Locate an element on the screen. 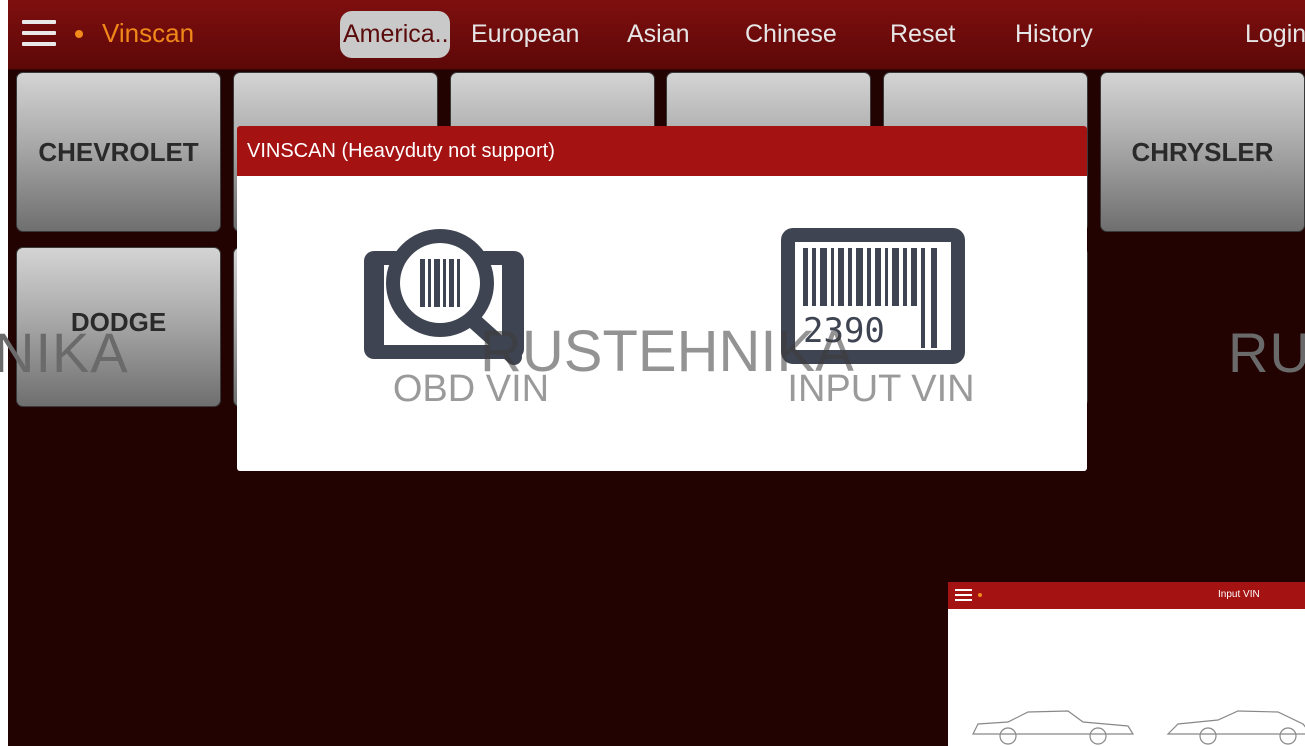  thumbnail-header: Input VIN is located at coordinates (1126, 595).